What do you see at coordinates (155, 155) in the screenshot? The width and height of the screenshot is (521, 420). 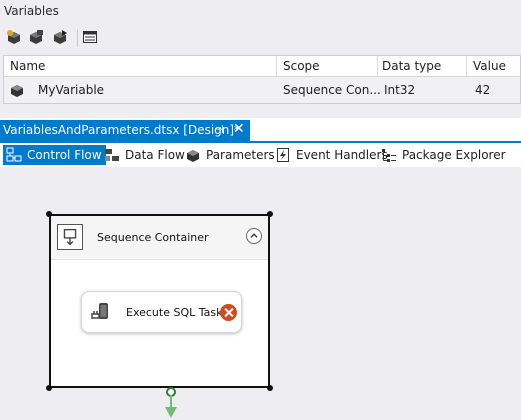 I see `tab-label: Data Flow` at bounding box center [155, 155].